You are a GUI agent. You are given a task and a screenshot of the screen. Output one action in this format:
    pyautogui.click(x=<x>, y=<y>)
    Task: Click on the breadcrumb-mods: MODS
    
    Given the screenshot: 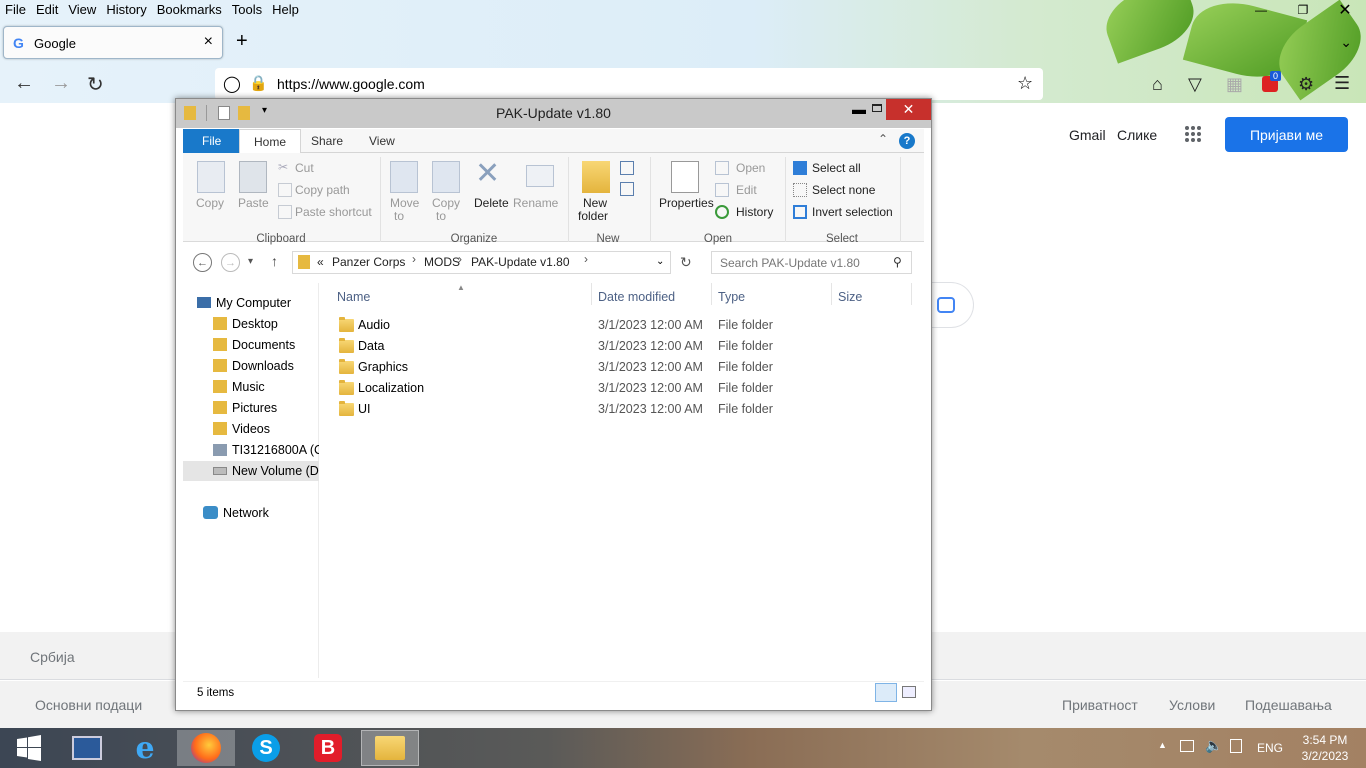 What is the action you would take?
    pyautogui.click(x=442, y=262)
    